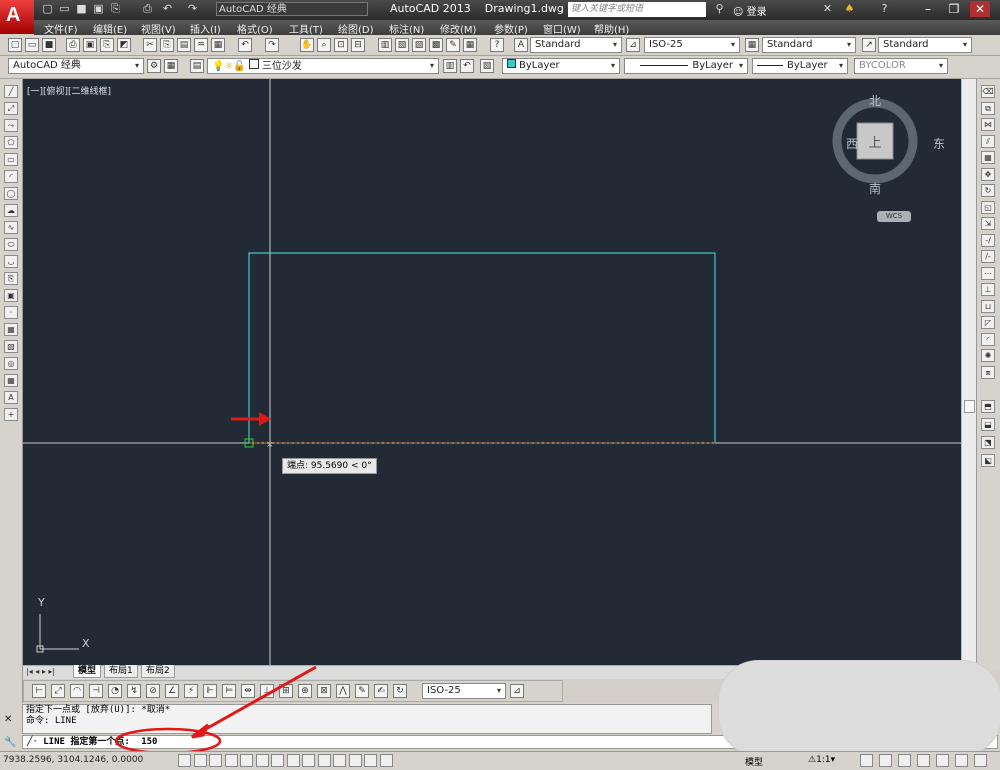 Image resolution: width=1000 pixels, height=770 pixels. What do you see at coordinates (988, 91) in the screenshot?
I see `erase-icon: ⌫` at bounding box center [988, 91].